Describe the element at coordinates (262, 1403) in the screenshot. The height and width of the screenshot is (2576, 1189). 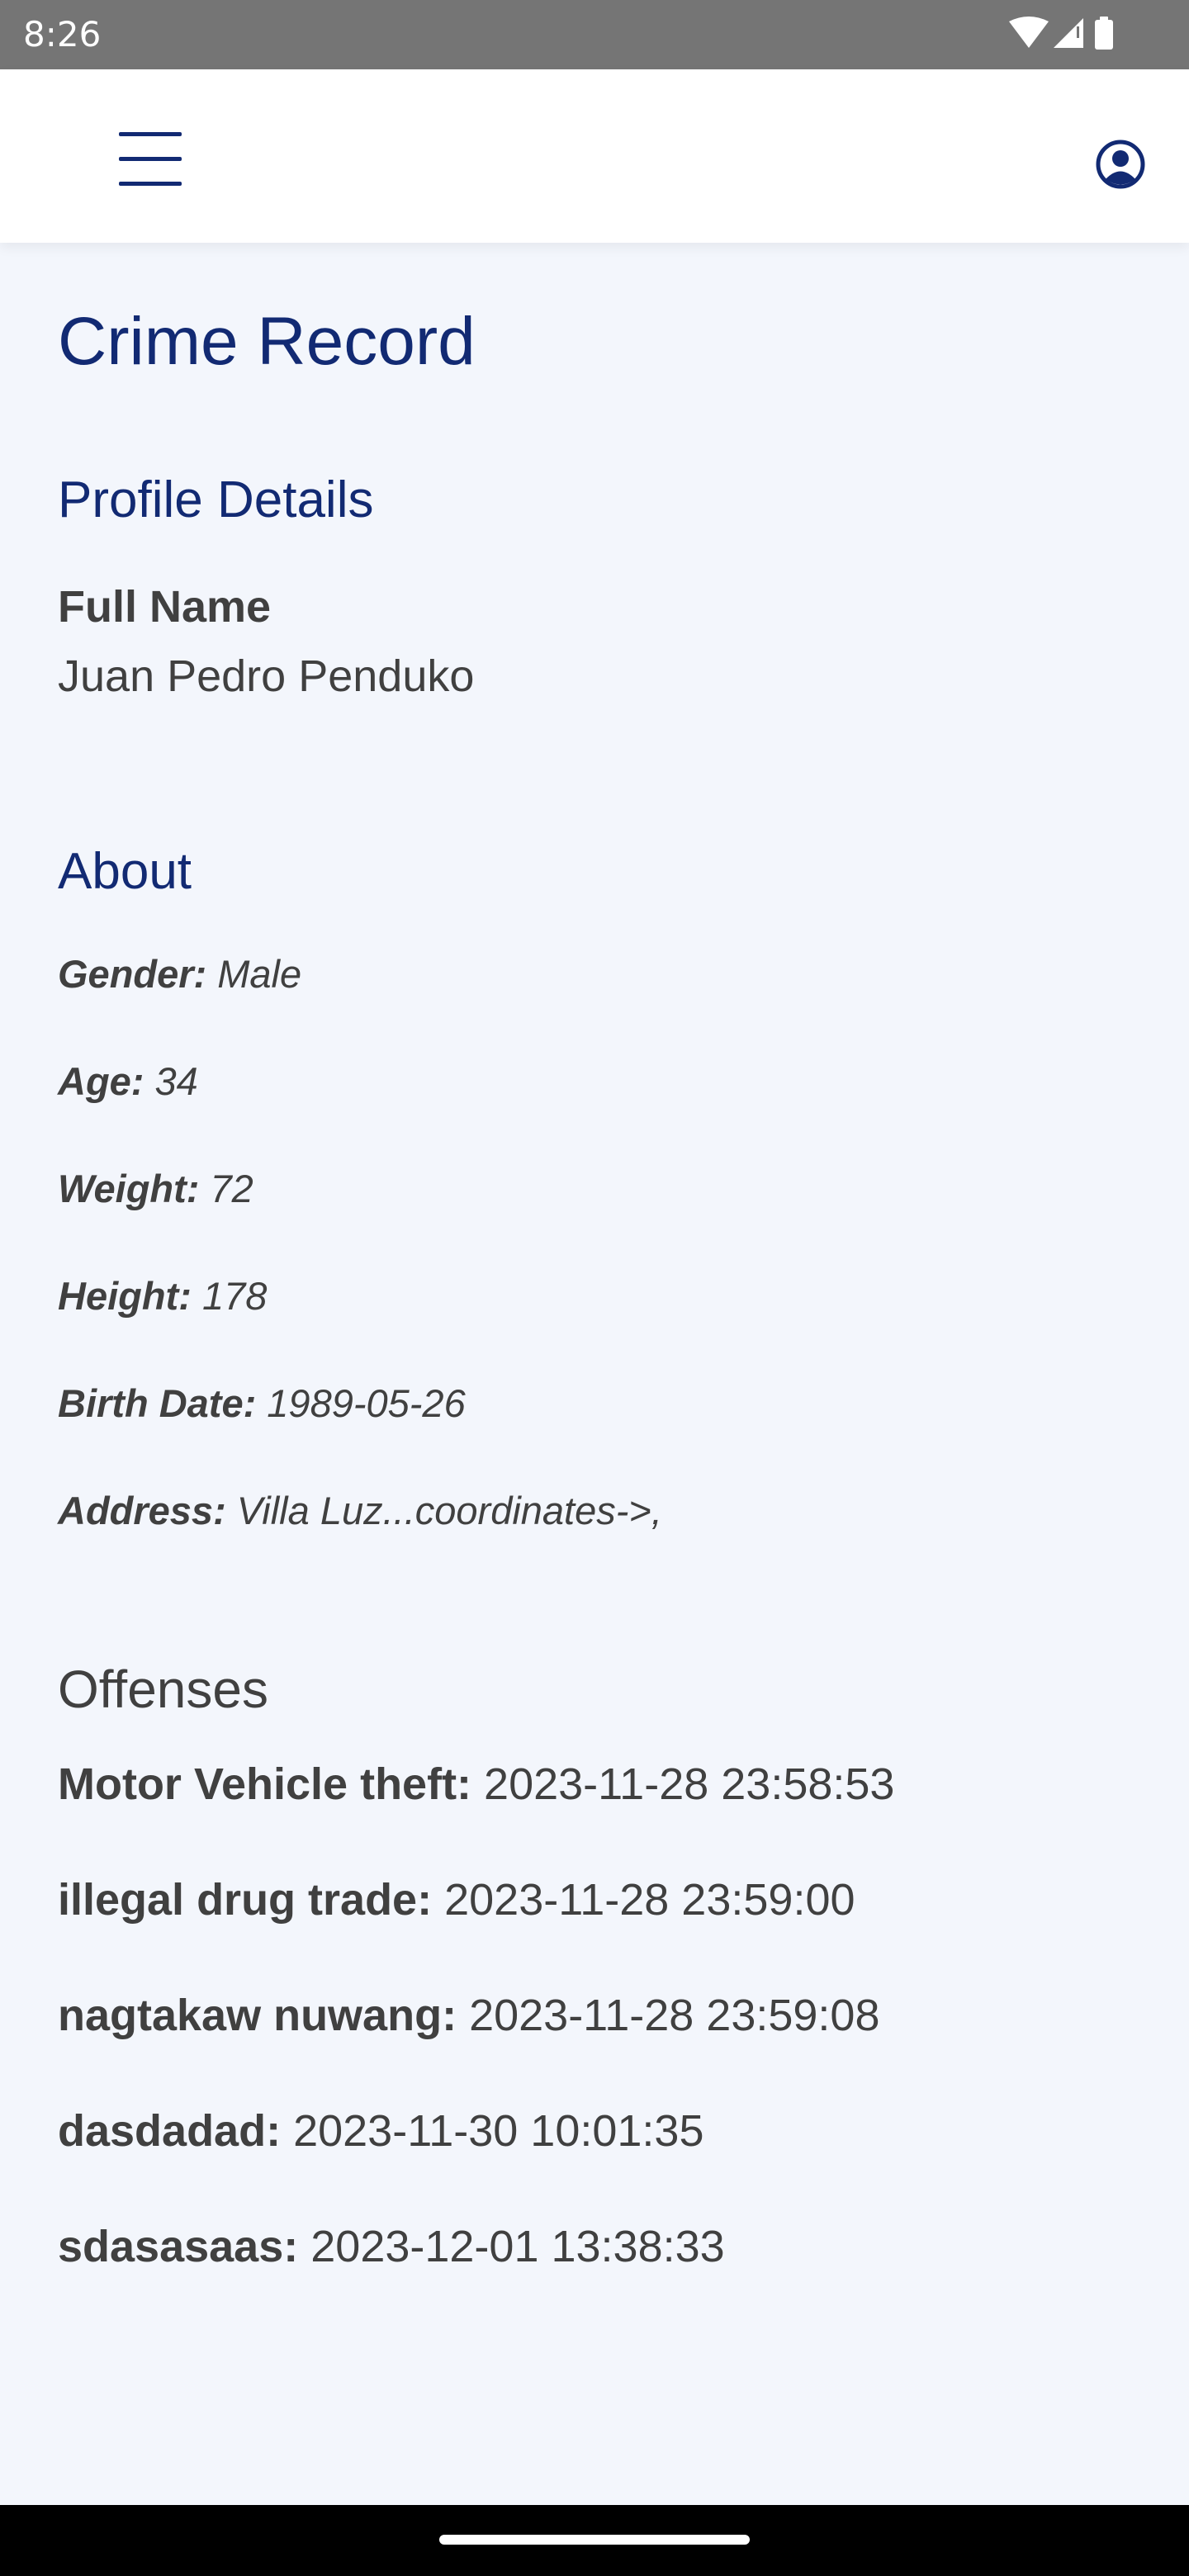
I see `about-birth-date: Birth Date: 1989-05-26` at that location.